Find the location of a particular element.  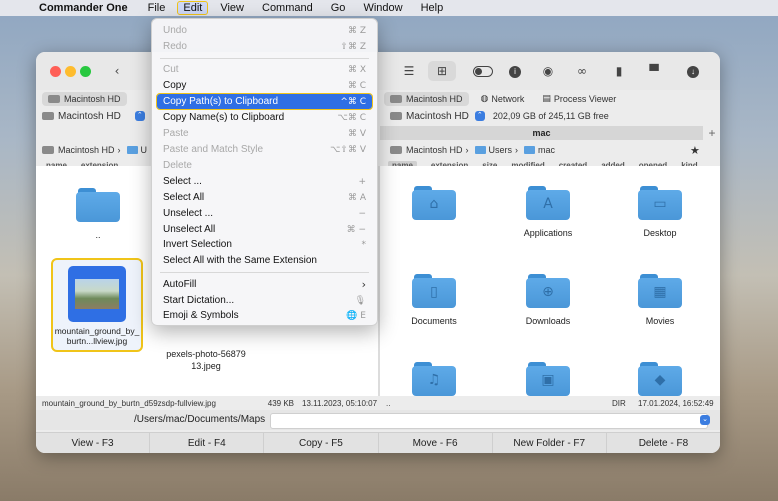

menu-item-cut: Cut ⌘ X is located at coordinates (264, 69).